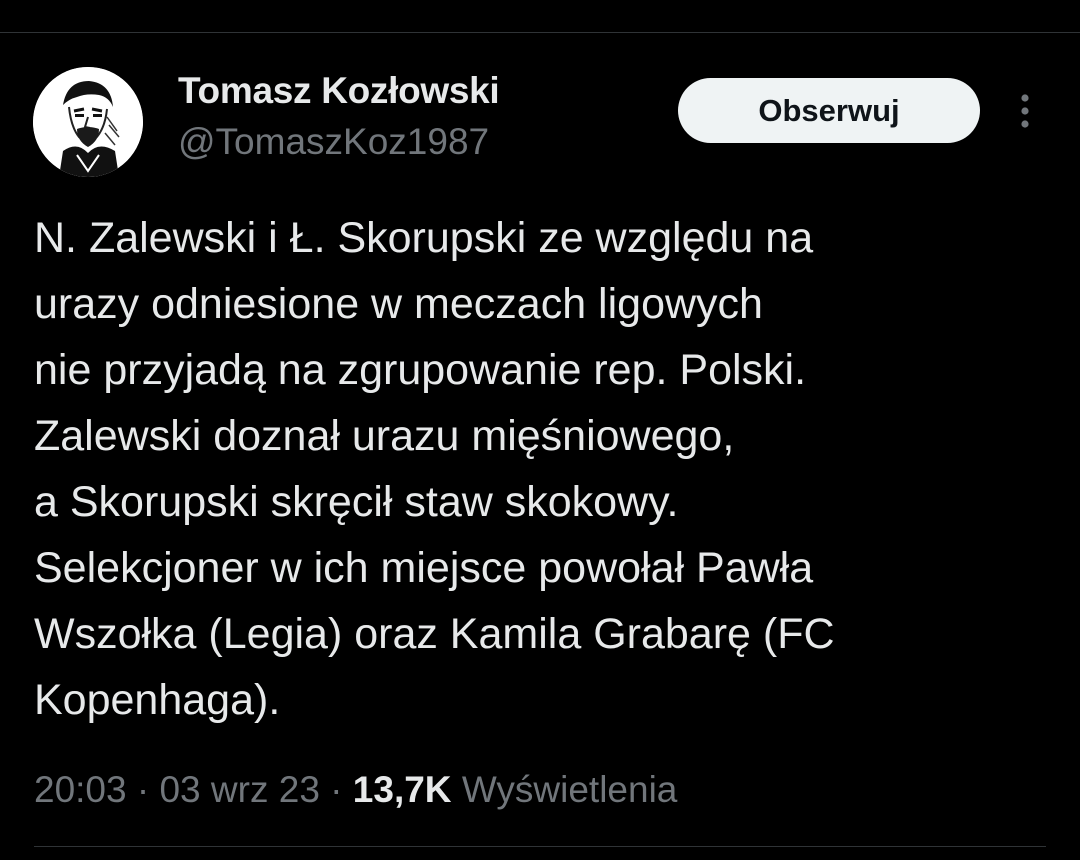 This screenshot has height=860, width=1080. I want to click on follow-button: Obserwuj, so click(829, 110).